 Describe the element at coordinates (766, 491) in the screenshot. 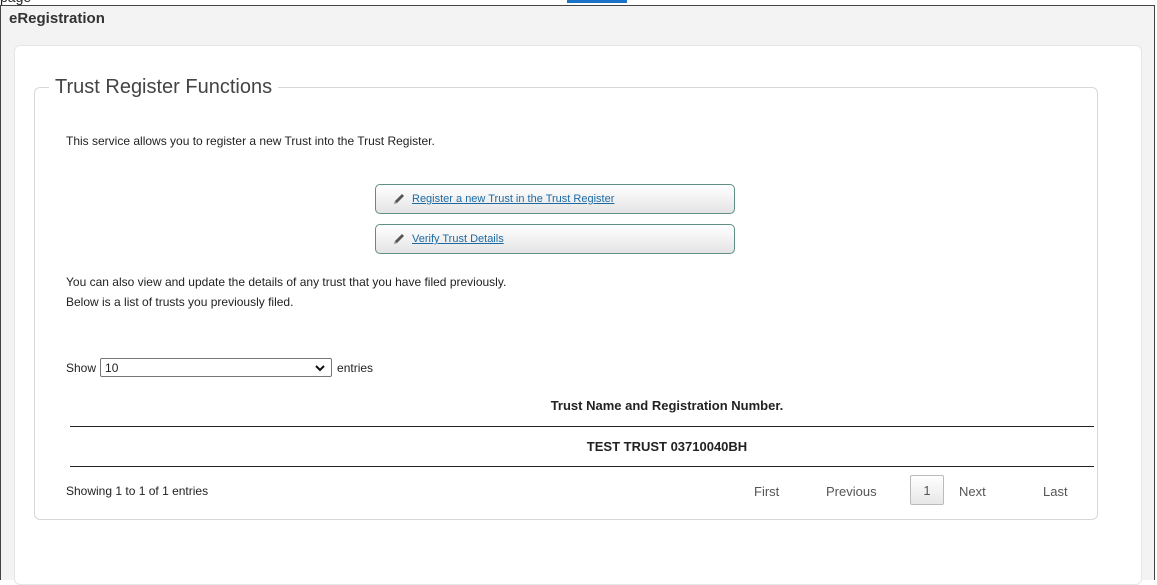

I see `pagination-first: First` at that location.